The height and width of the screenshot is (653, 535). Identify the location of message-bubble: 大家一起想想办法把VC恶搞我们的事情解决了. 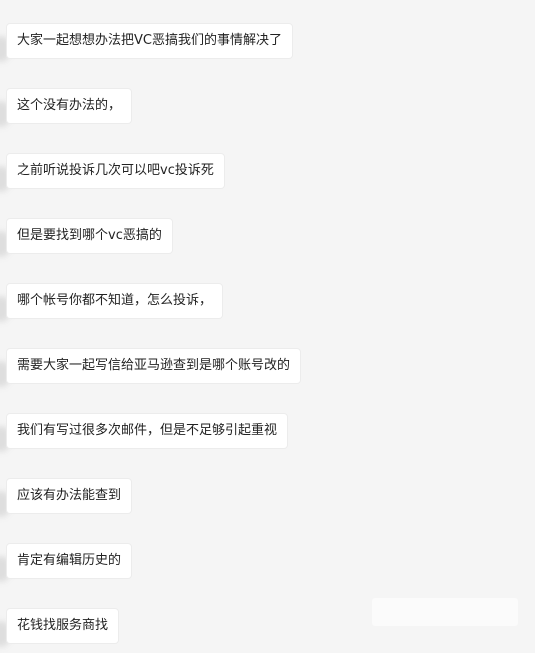
(149, 41).